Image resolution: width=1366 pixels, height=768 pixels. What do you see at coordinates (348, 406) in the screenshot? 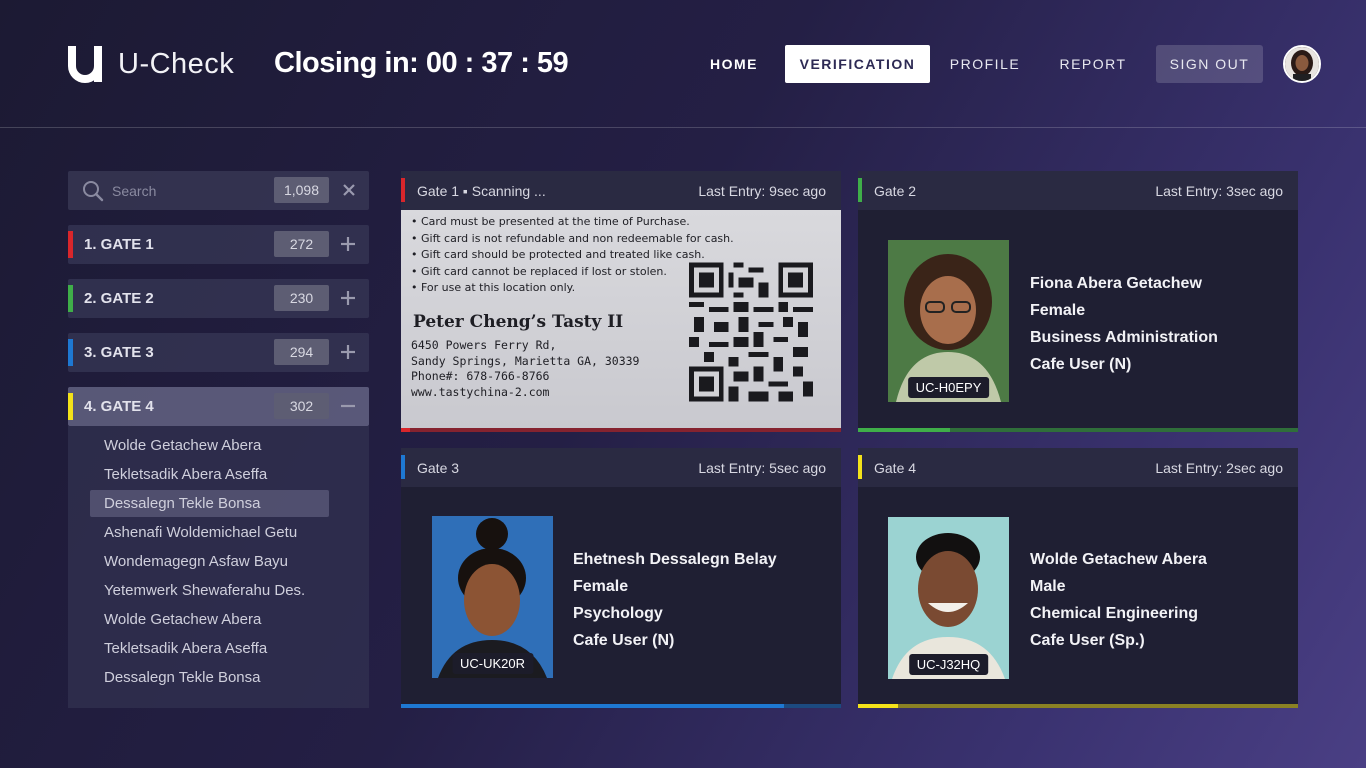
I see `minus-icon` at bounding box center [348, 406].